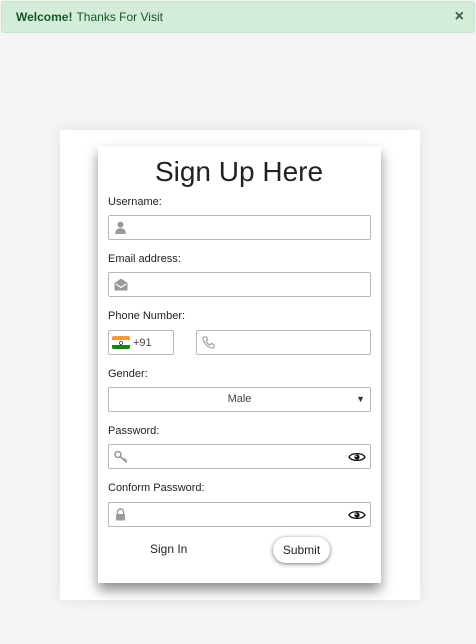  Describe the element at coordinates (144, 259) in the screenshot. I see `email-label: Email address:` at that location.